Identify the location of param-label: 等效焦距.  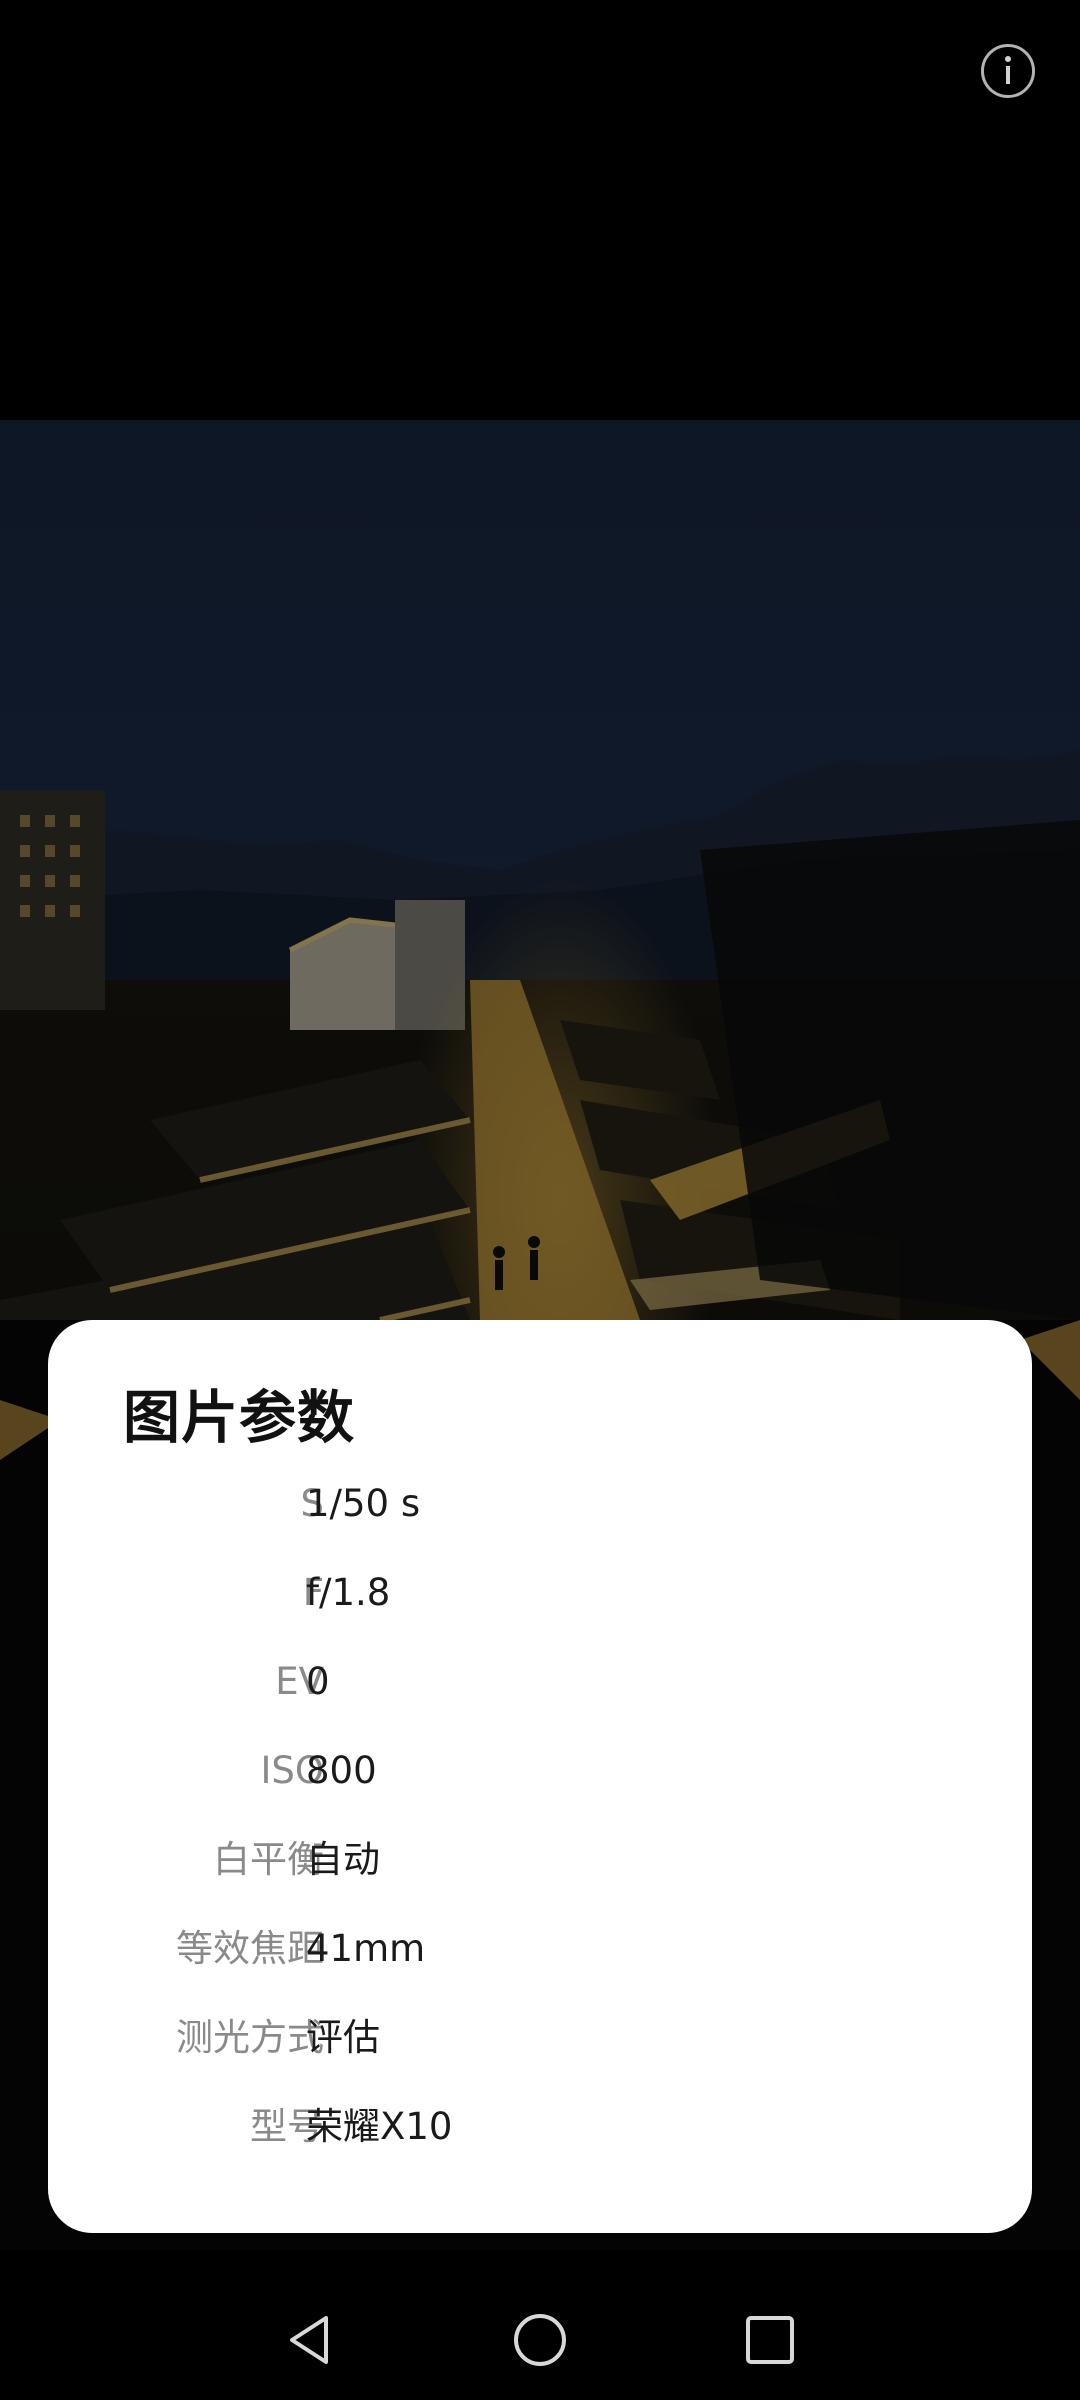
(250, 1948).